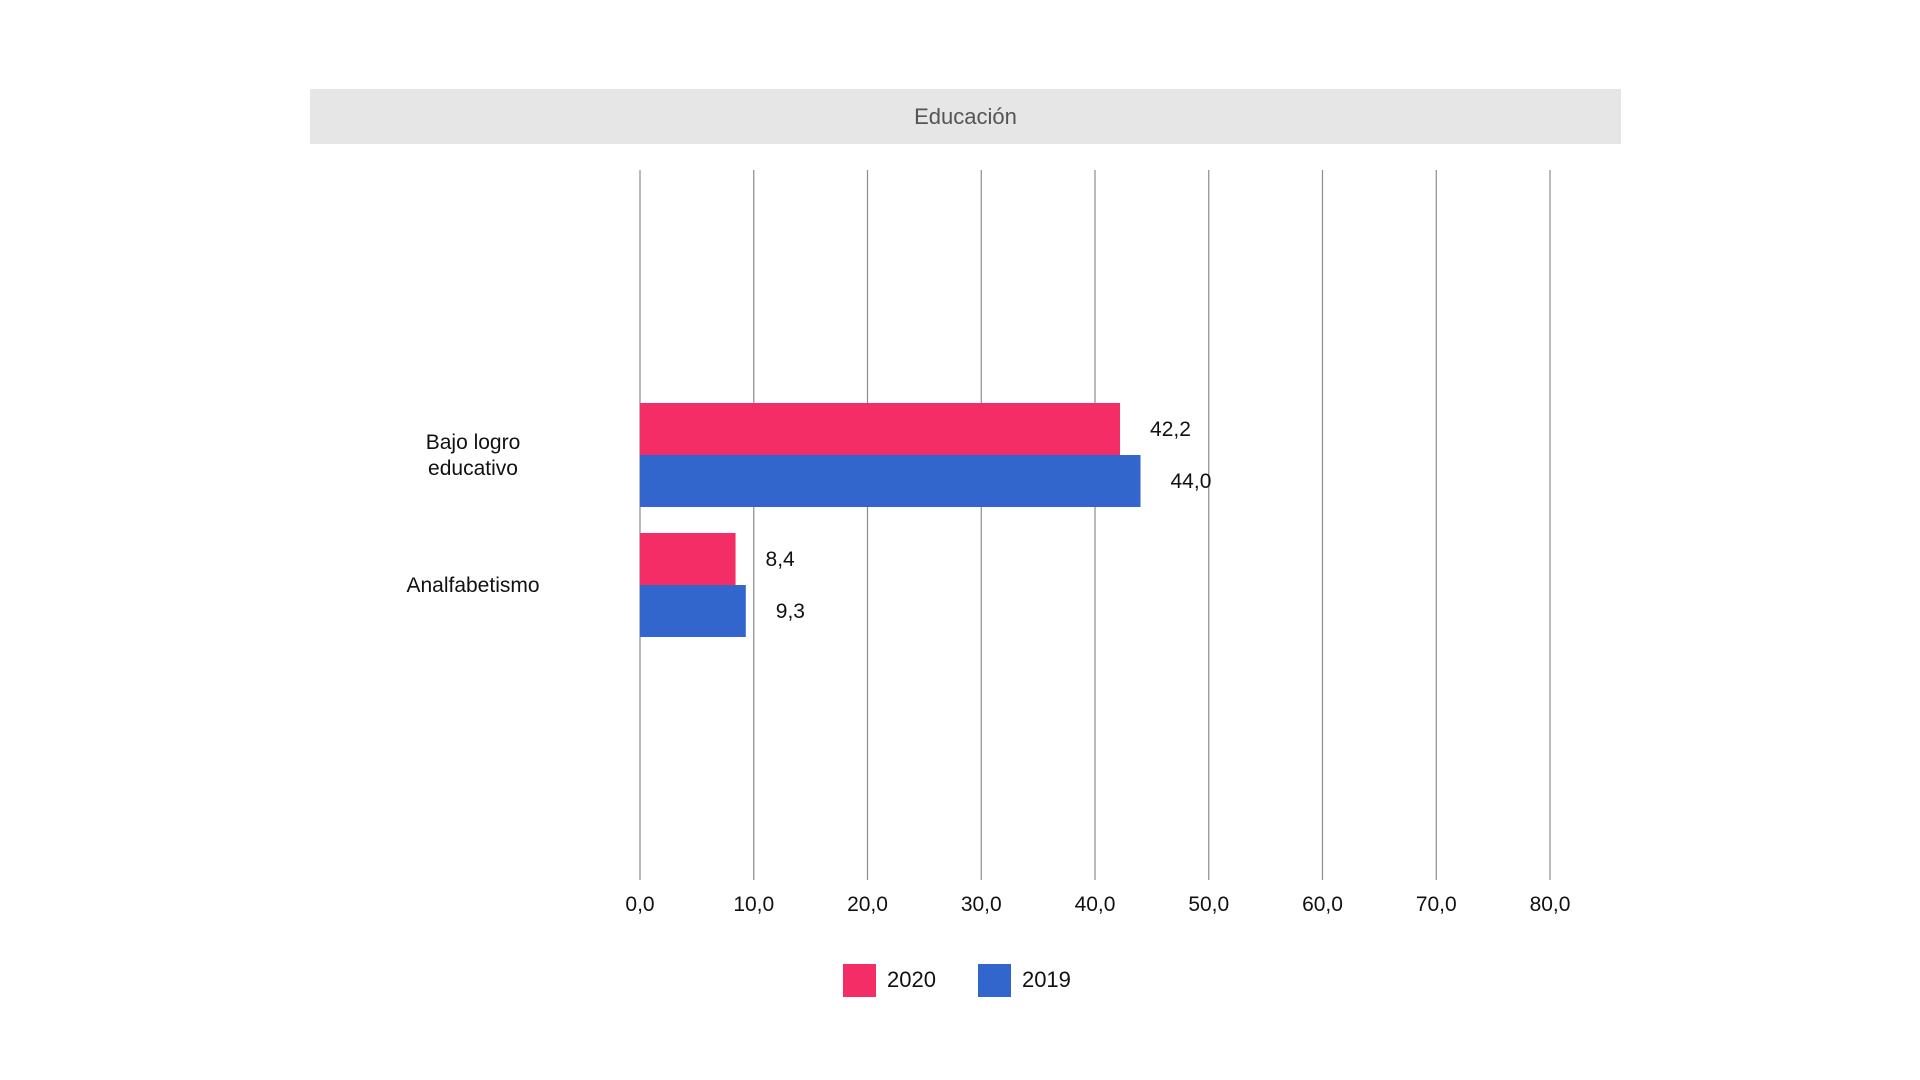 The width and height of the screenshot is (1920, 1080). What do you see at coordinates (781, 559) in the screenshot?
I see `data-label: 8,4` at bounding box center [781, 559].